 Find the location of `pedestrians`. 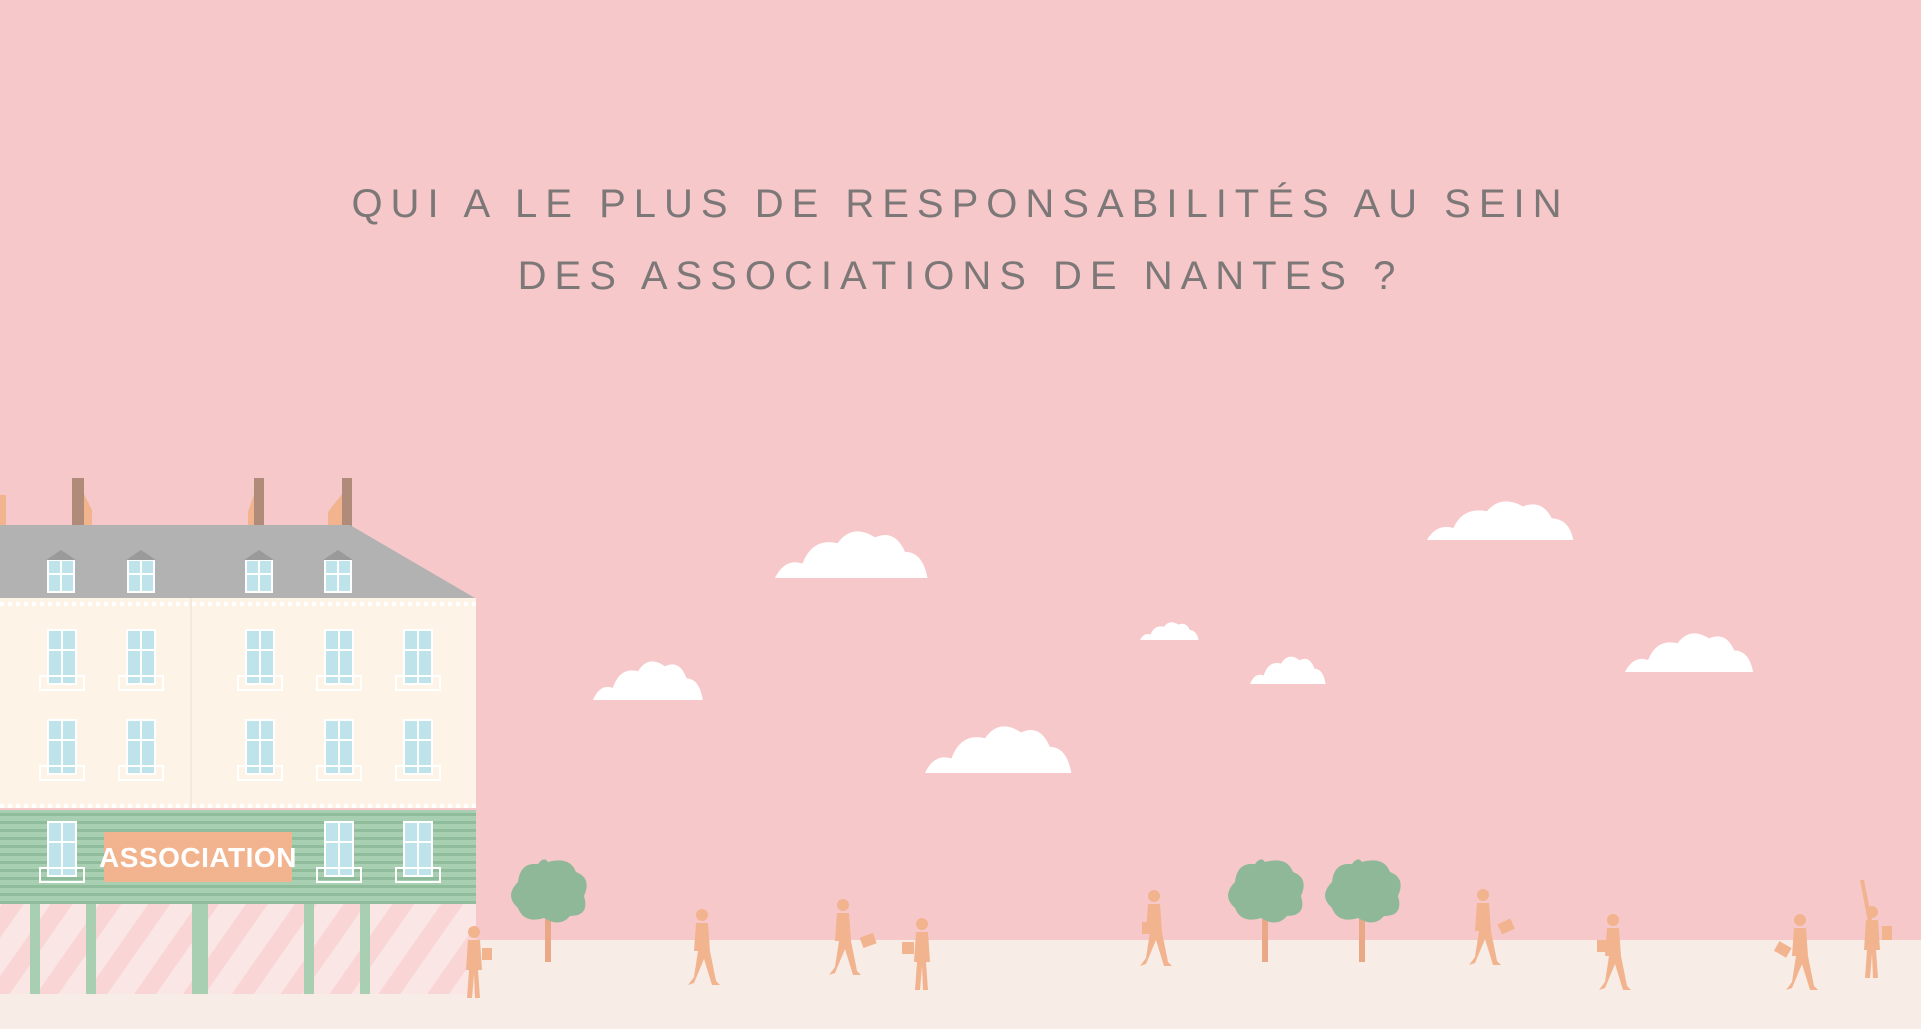

pedestrians is located at coordinates (1179, 939).